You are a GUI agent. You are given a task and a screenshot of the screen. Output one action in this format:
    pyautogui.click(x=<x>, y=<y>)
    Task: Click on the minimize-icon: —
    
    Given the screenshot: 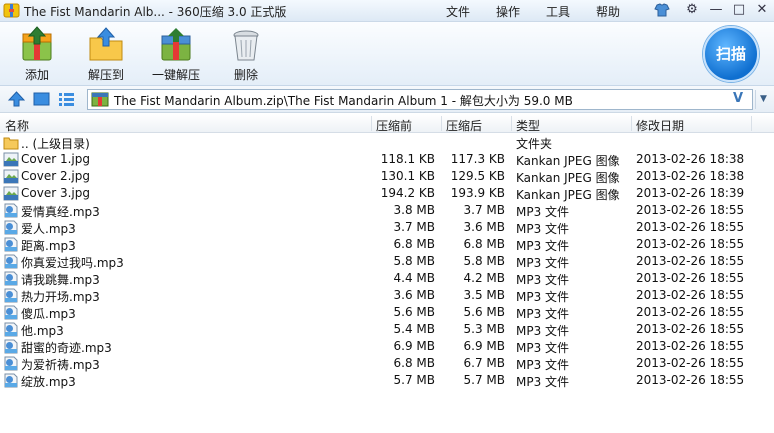 What is the action you would take?
    pyautogui.click(x=716, y=10)
    